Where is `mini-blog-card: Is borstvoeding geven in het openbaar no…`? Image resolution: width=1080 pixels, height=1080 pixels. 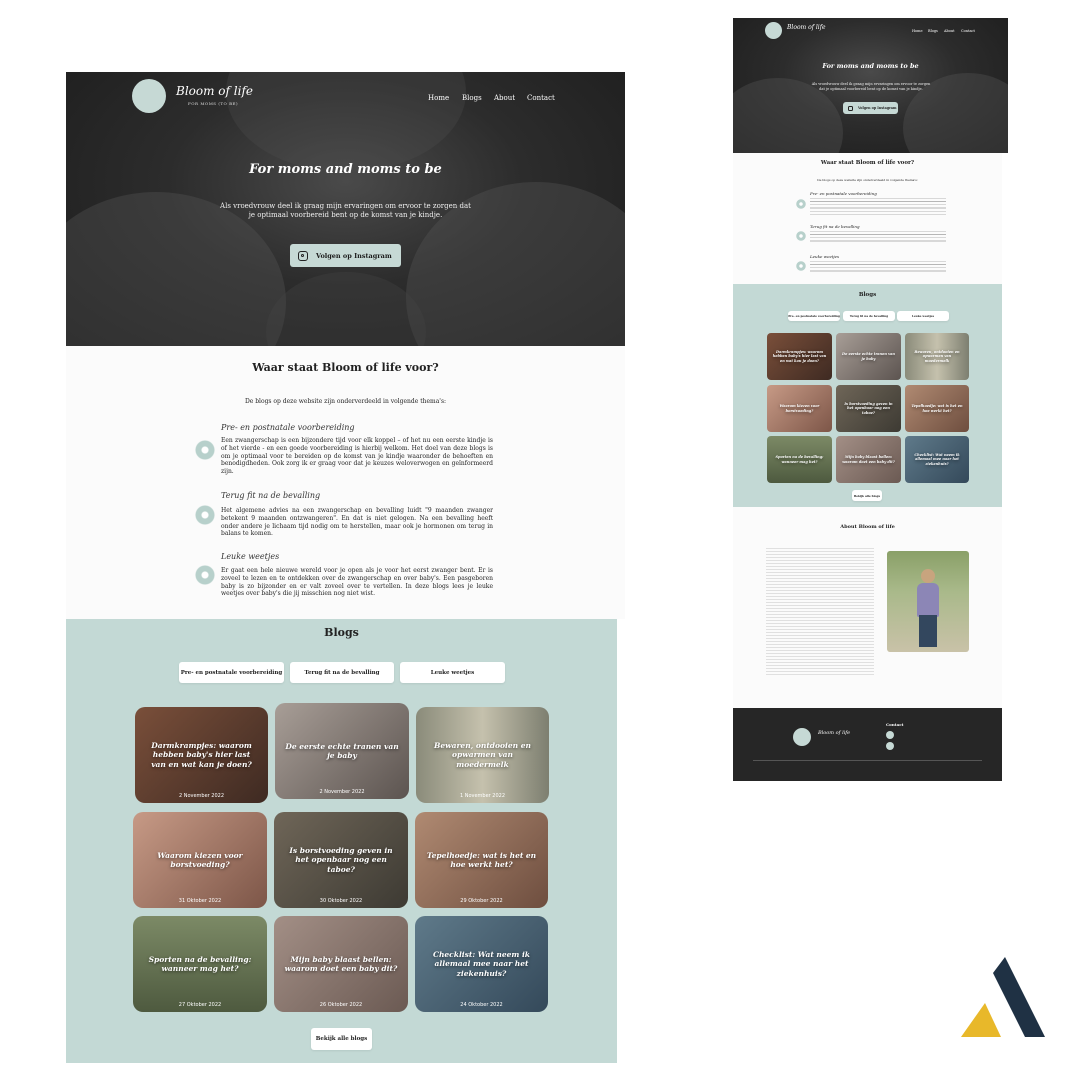 mini-blog-card: Is borstvoeding geven in het openbaar no… is located at coordinates (868, 408).